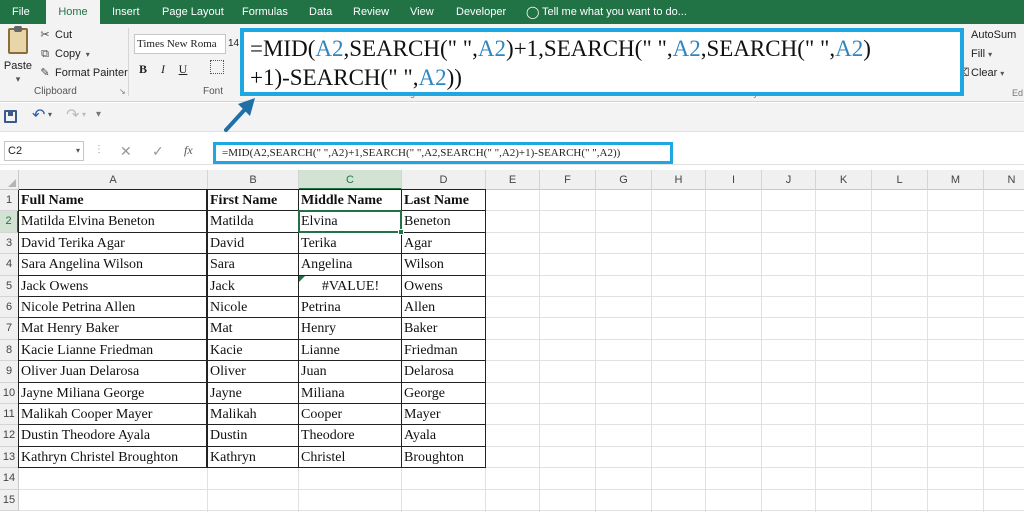 This screenshot has height=512, width=1024. I want to click on tab-page-layout: Page Layout, so click(193, 12).